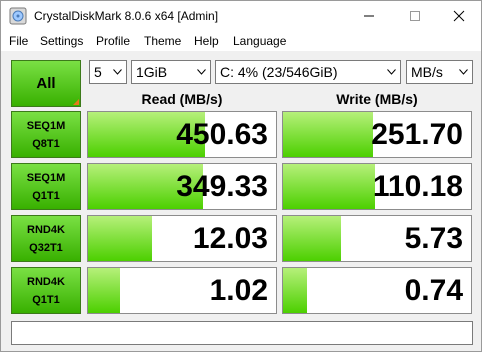 Image resolution: width=482 pixels, height=352 pixels. I want to click on test-size-value: 1GiB, so click(152, 72).